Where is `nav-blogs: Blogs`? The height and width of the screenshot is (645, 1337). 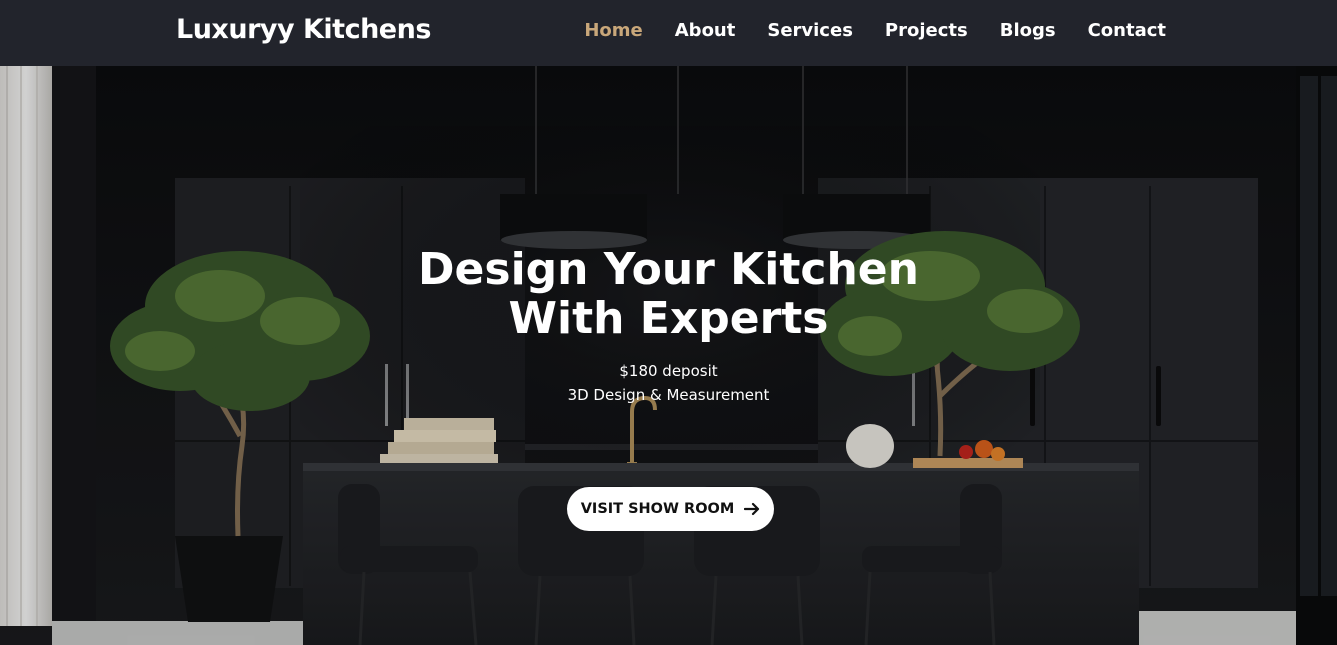 nav-blogs: Blogs is located at coordinates (1028, 30).